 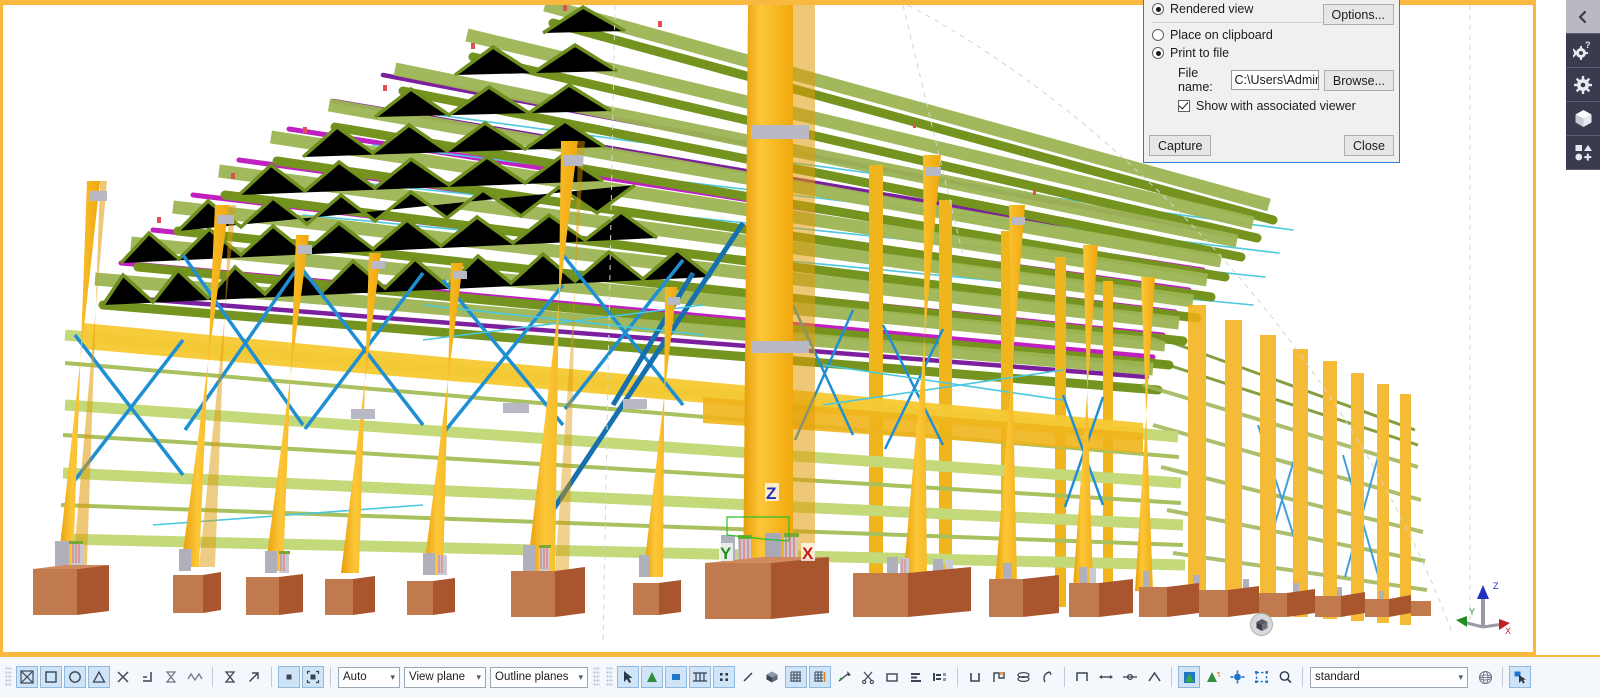 I want to click on capture-button: Capture, so click(x=1180, y=145).